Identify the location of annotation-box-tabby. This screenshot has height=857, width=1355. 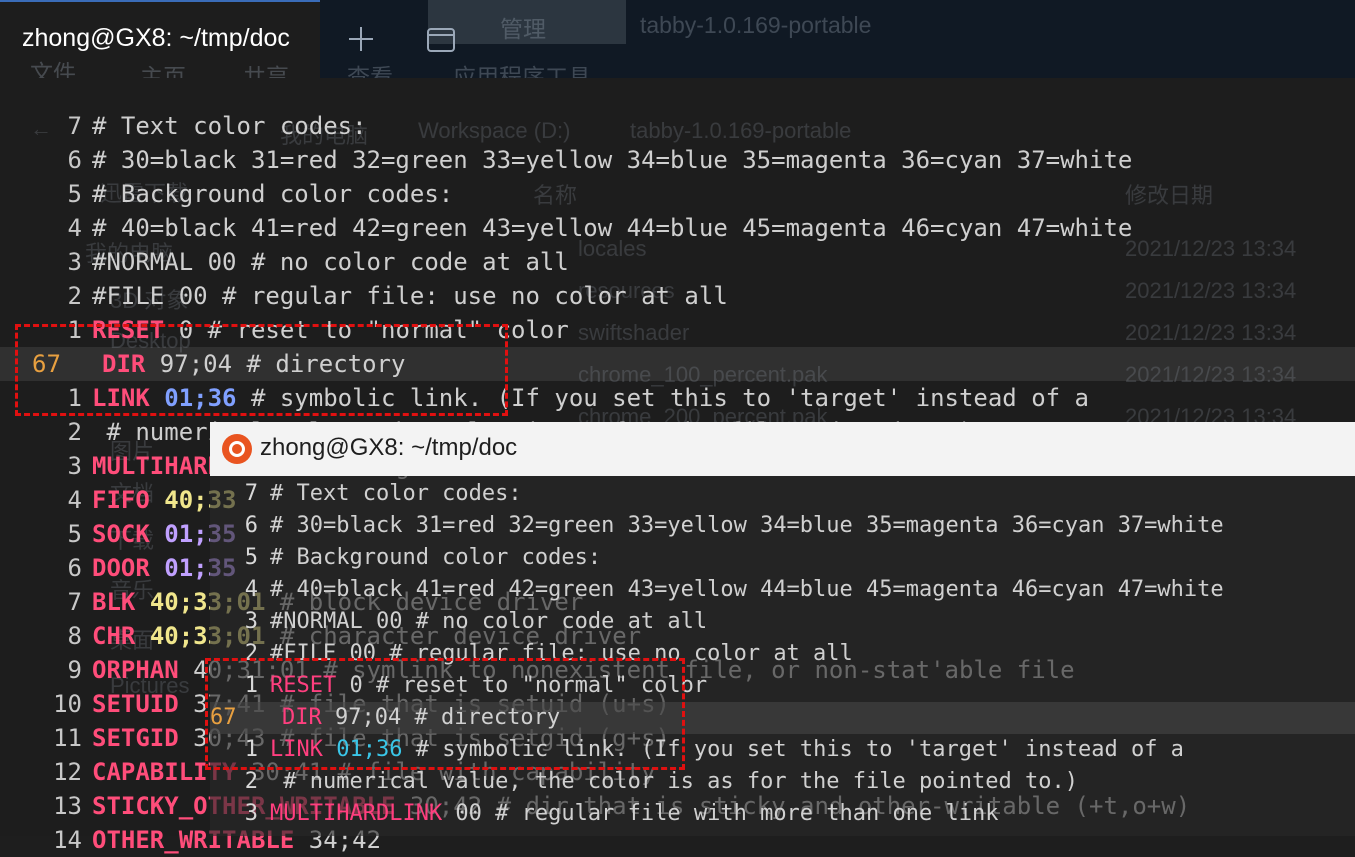
(261, 370).